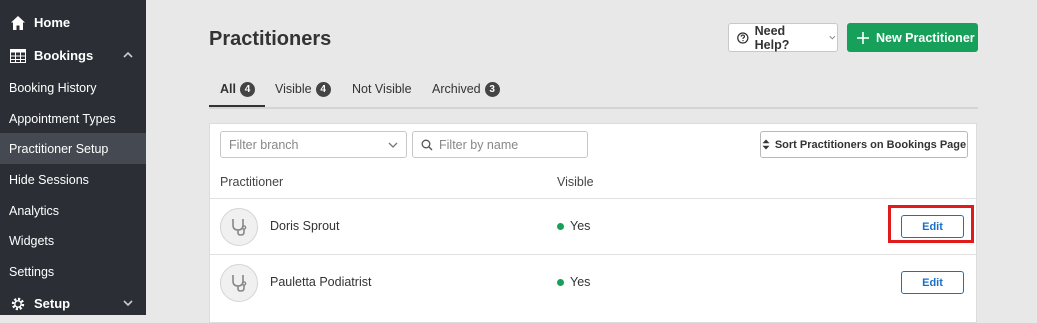 This screenshot has height=323, width=1037. Describe the element at coordinates (593, 282) in the screenshot. I see `table-row: Pauletta Podiatrist Yes Edit` at that location.